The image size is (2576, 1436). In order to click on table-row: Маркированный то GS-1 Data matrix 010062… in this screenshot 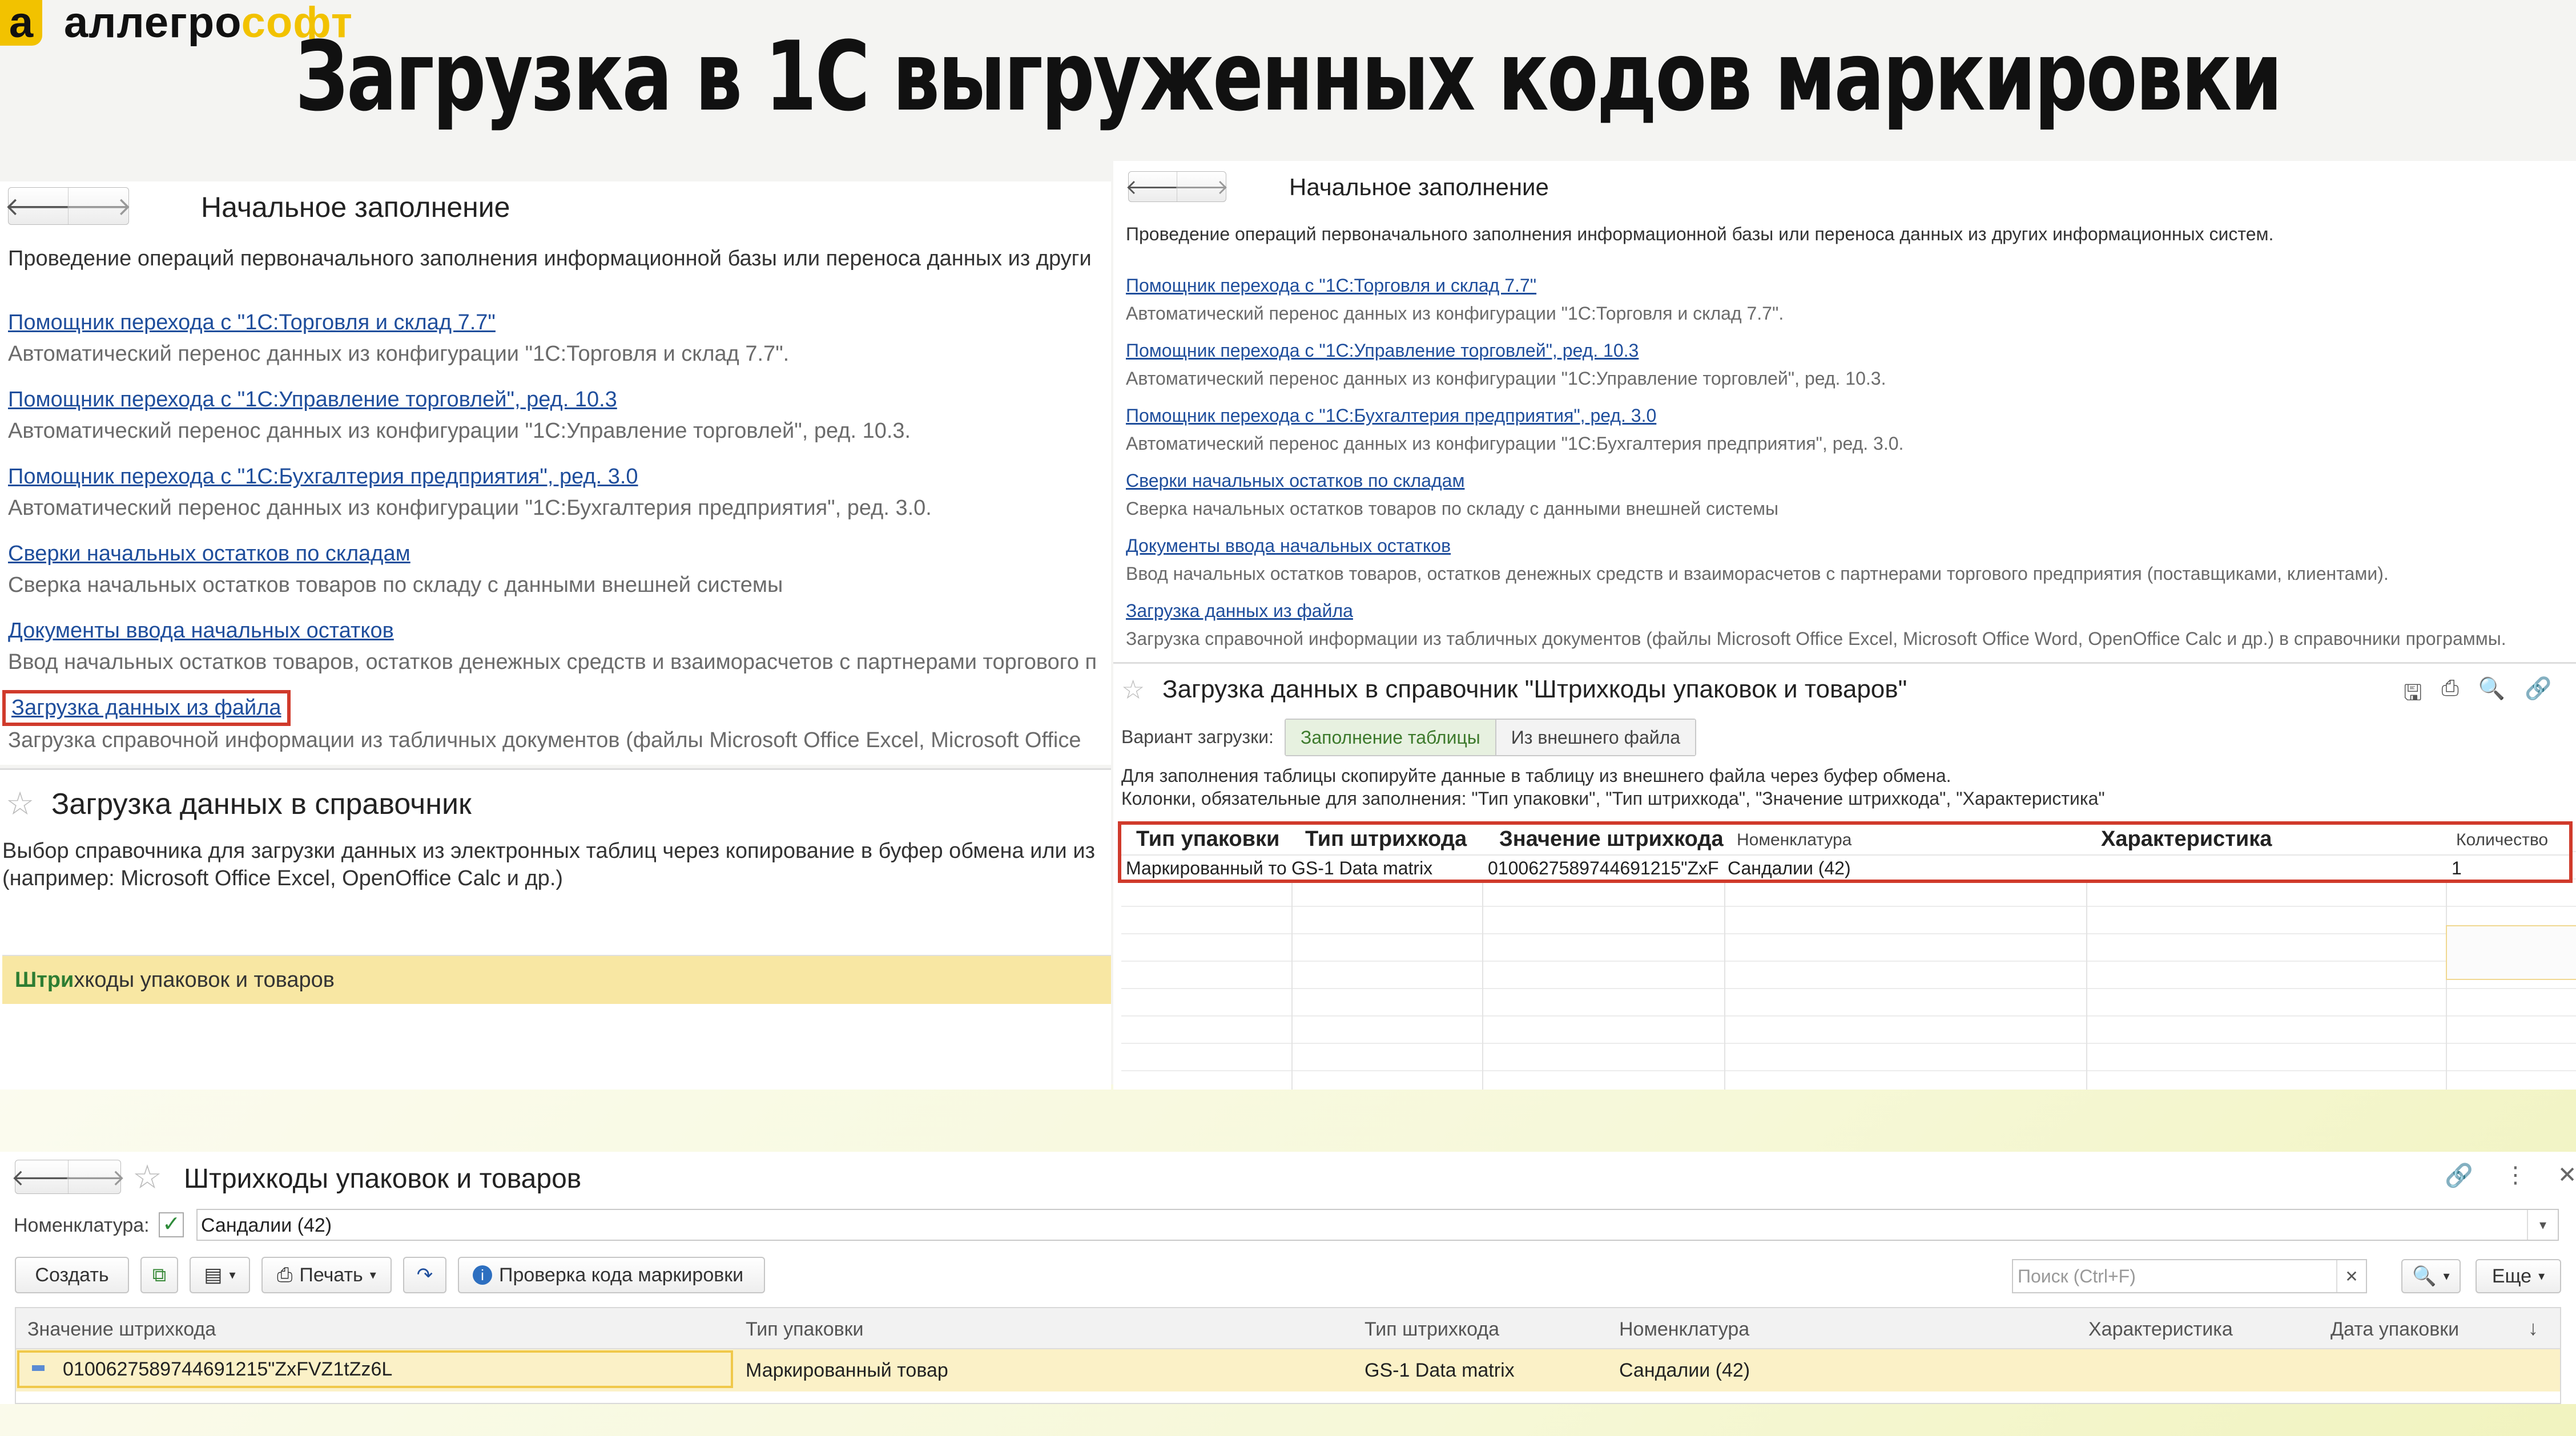, I will do `click(1845, 867)`.